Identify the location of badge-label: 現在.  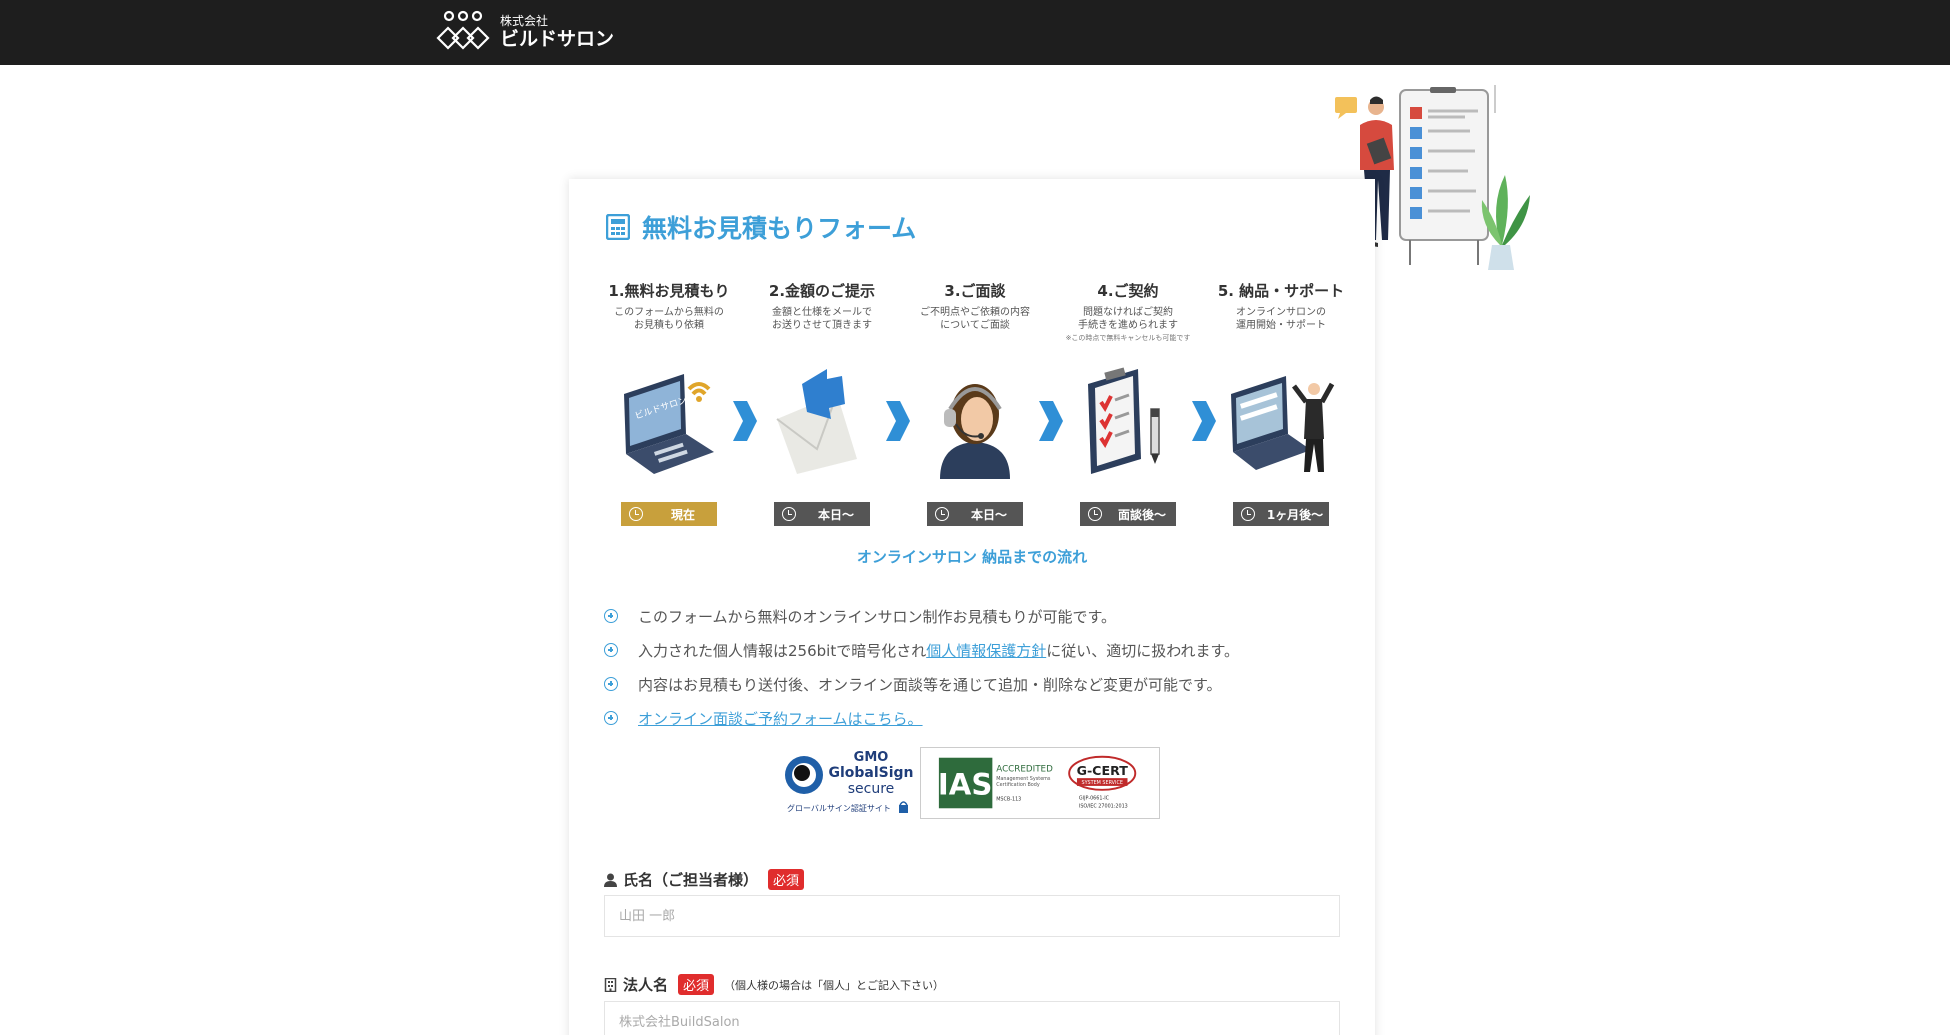
(682, 514).